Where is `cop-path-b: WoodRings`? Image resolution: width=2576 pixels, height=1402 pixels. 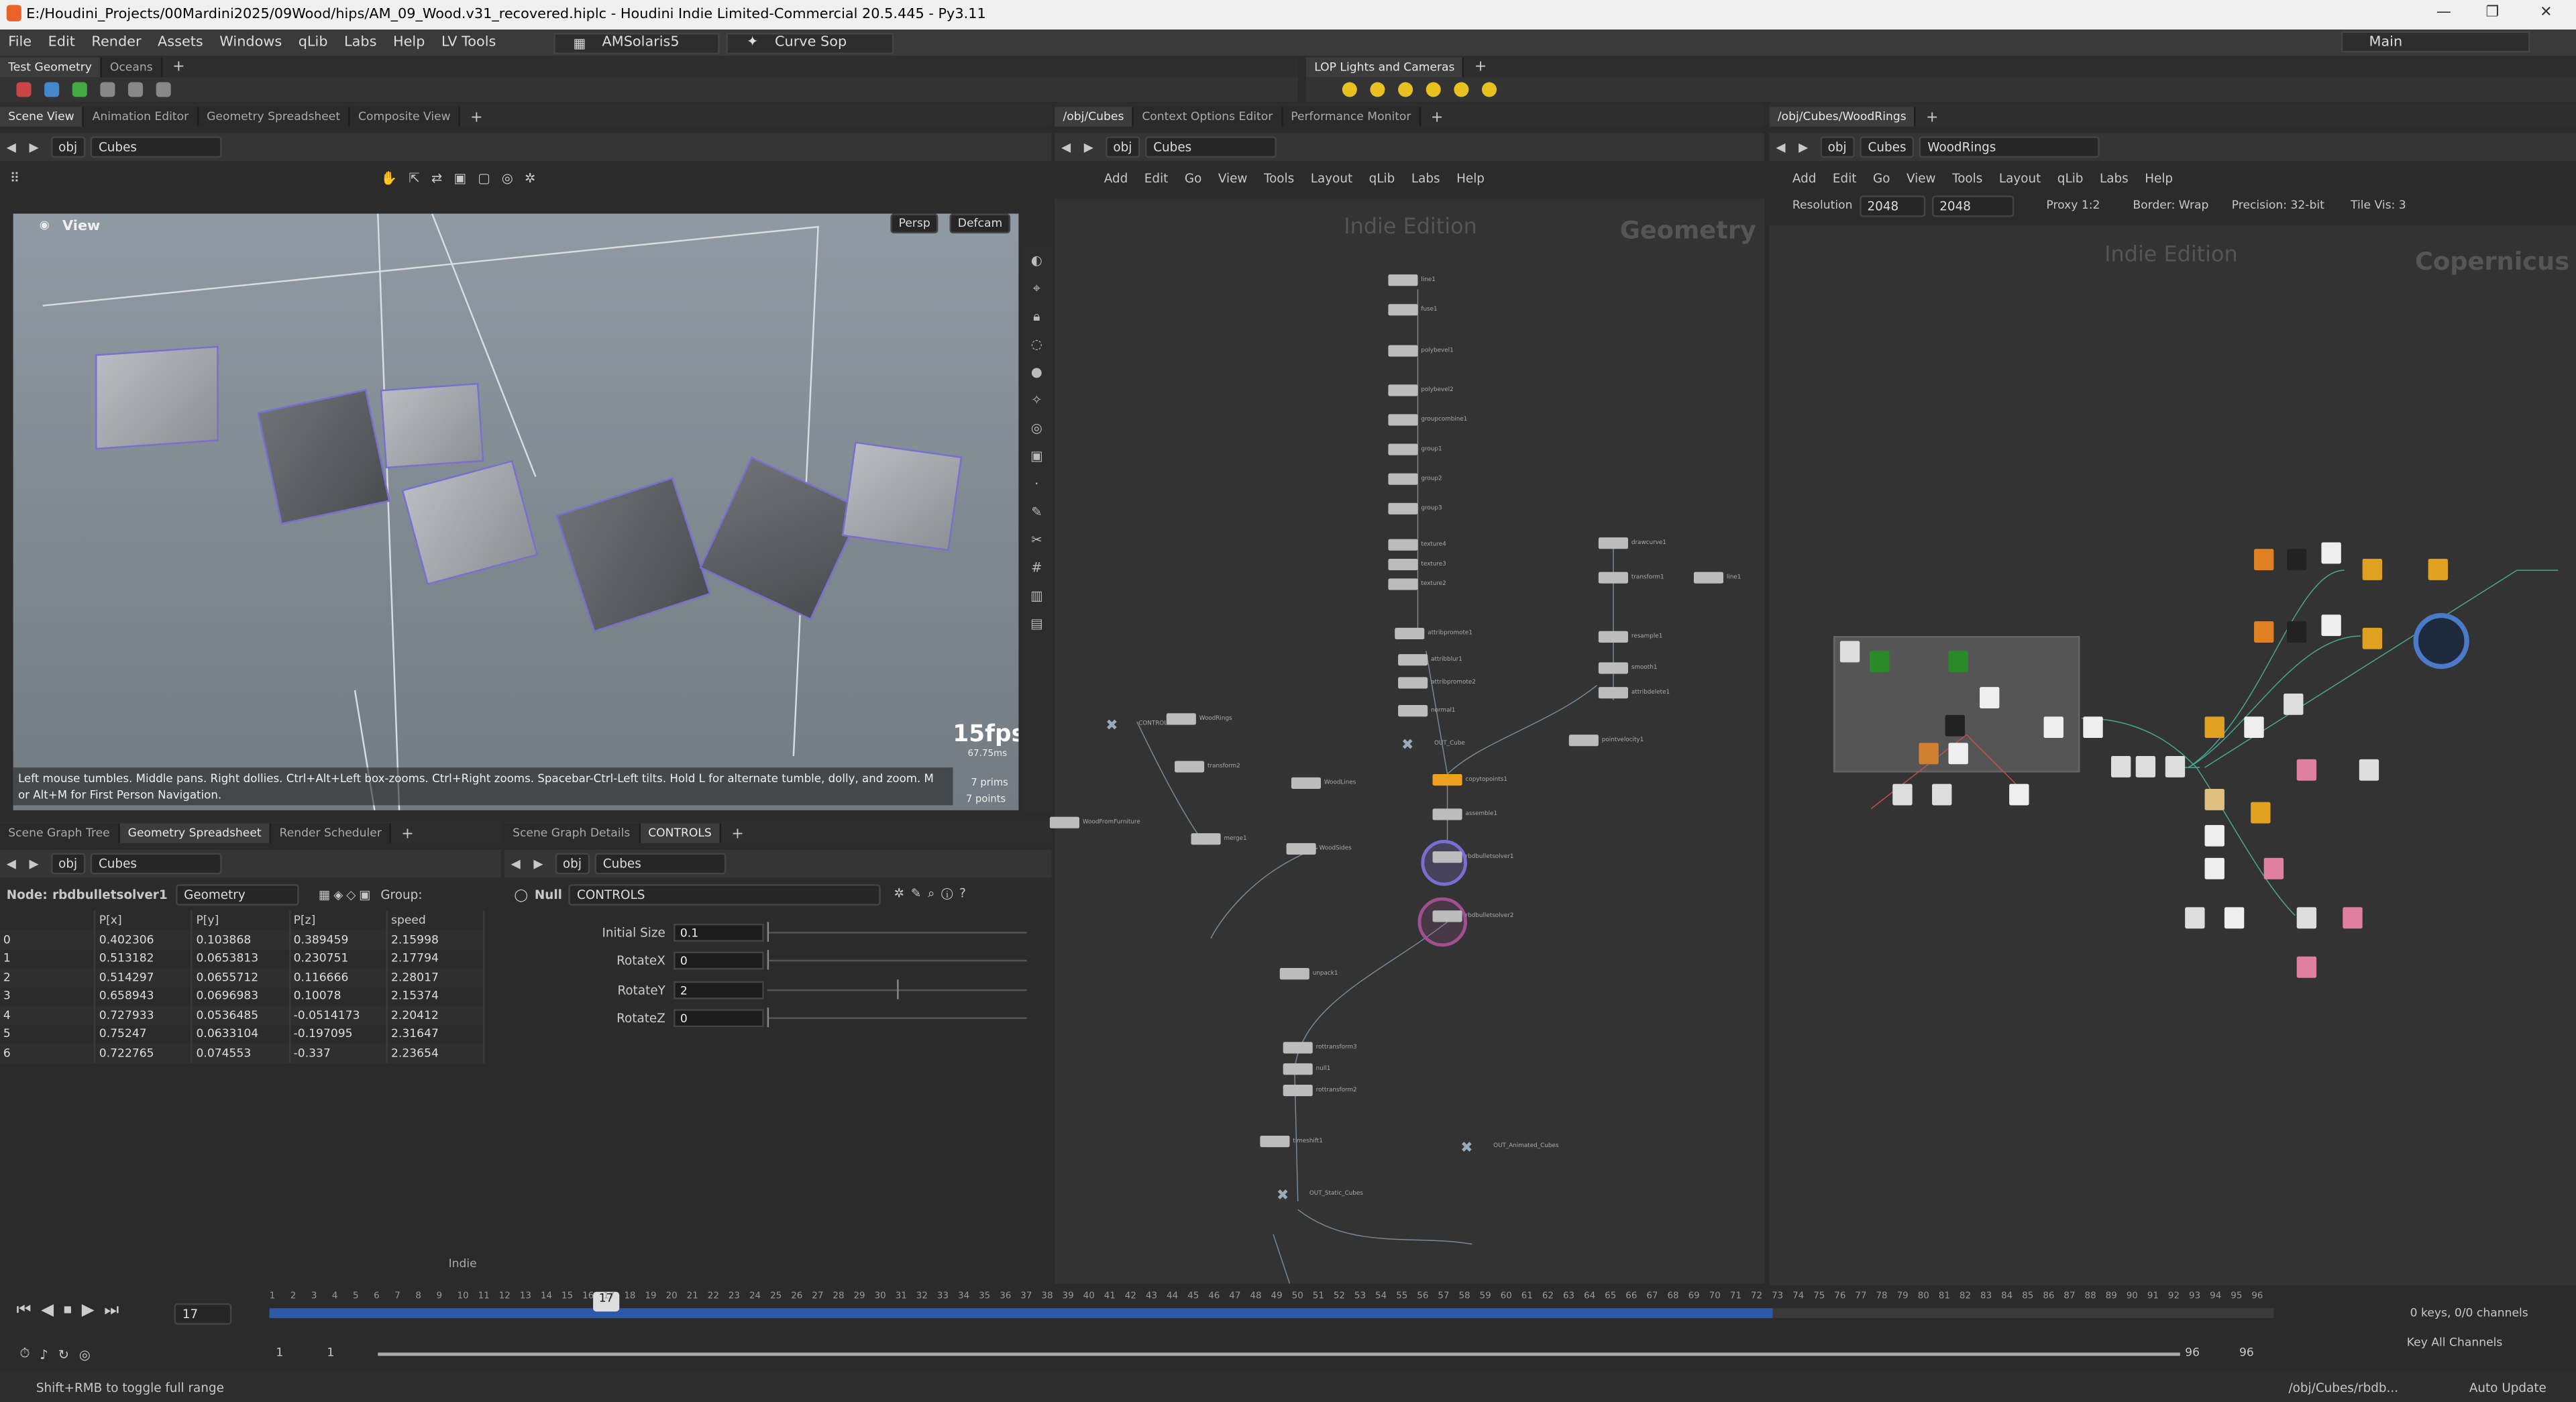
cop-path-b: WoodRings is located at coordinates (2009, 147).